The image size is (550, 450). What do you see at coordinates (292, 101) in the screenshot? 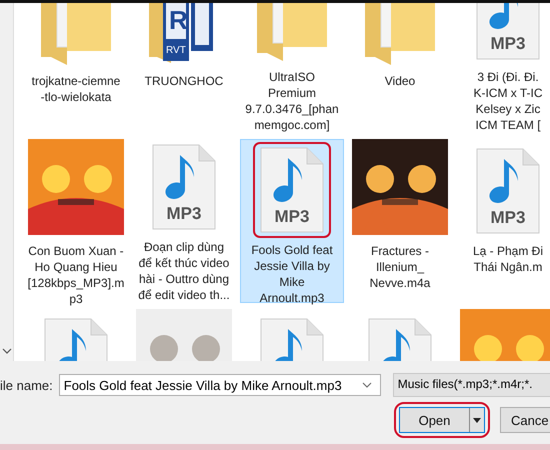
I see `file-name: UltraISO Premium 9.7.0.3476_[phan memgoc.com]` at bounding box center [292, 101].